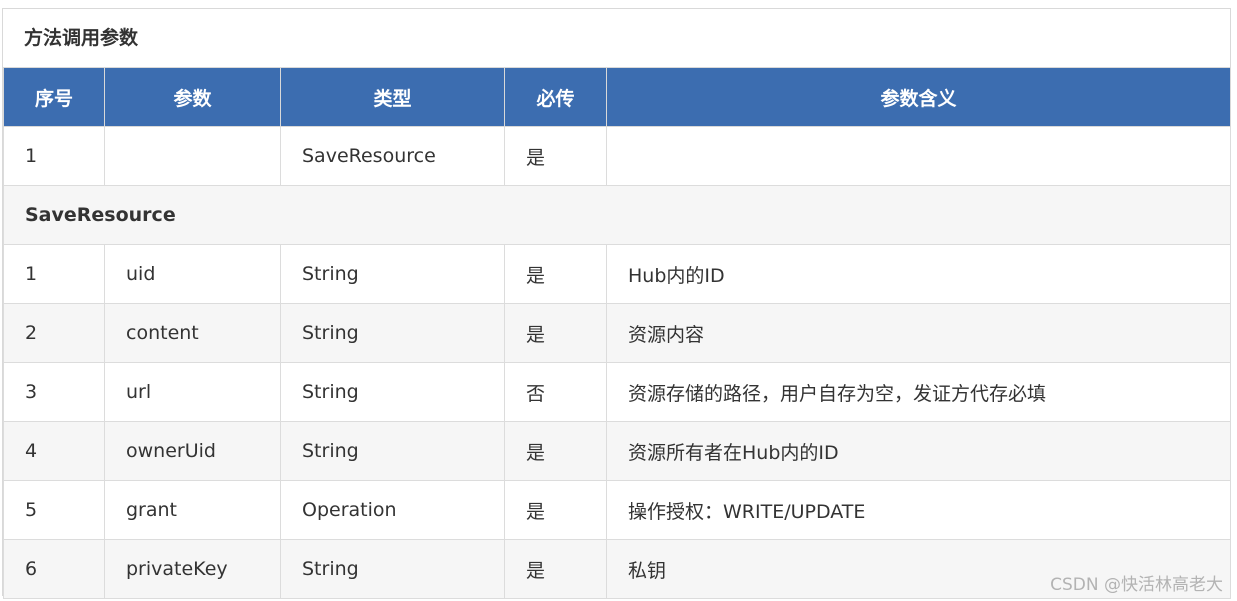  Describe the element at coordinates (54, 451) in the screenshot. I see `cell-no: 4` at that location.